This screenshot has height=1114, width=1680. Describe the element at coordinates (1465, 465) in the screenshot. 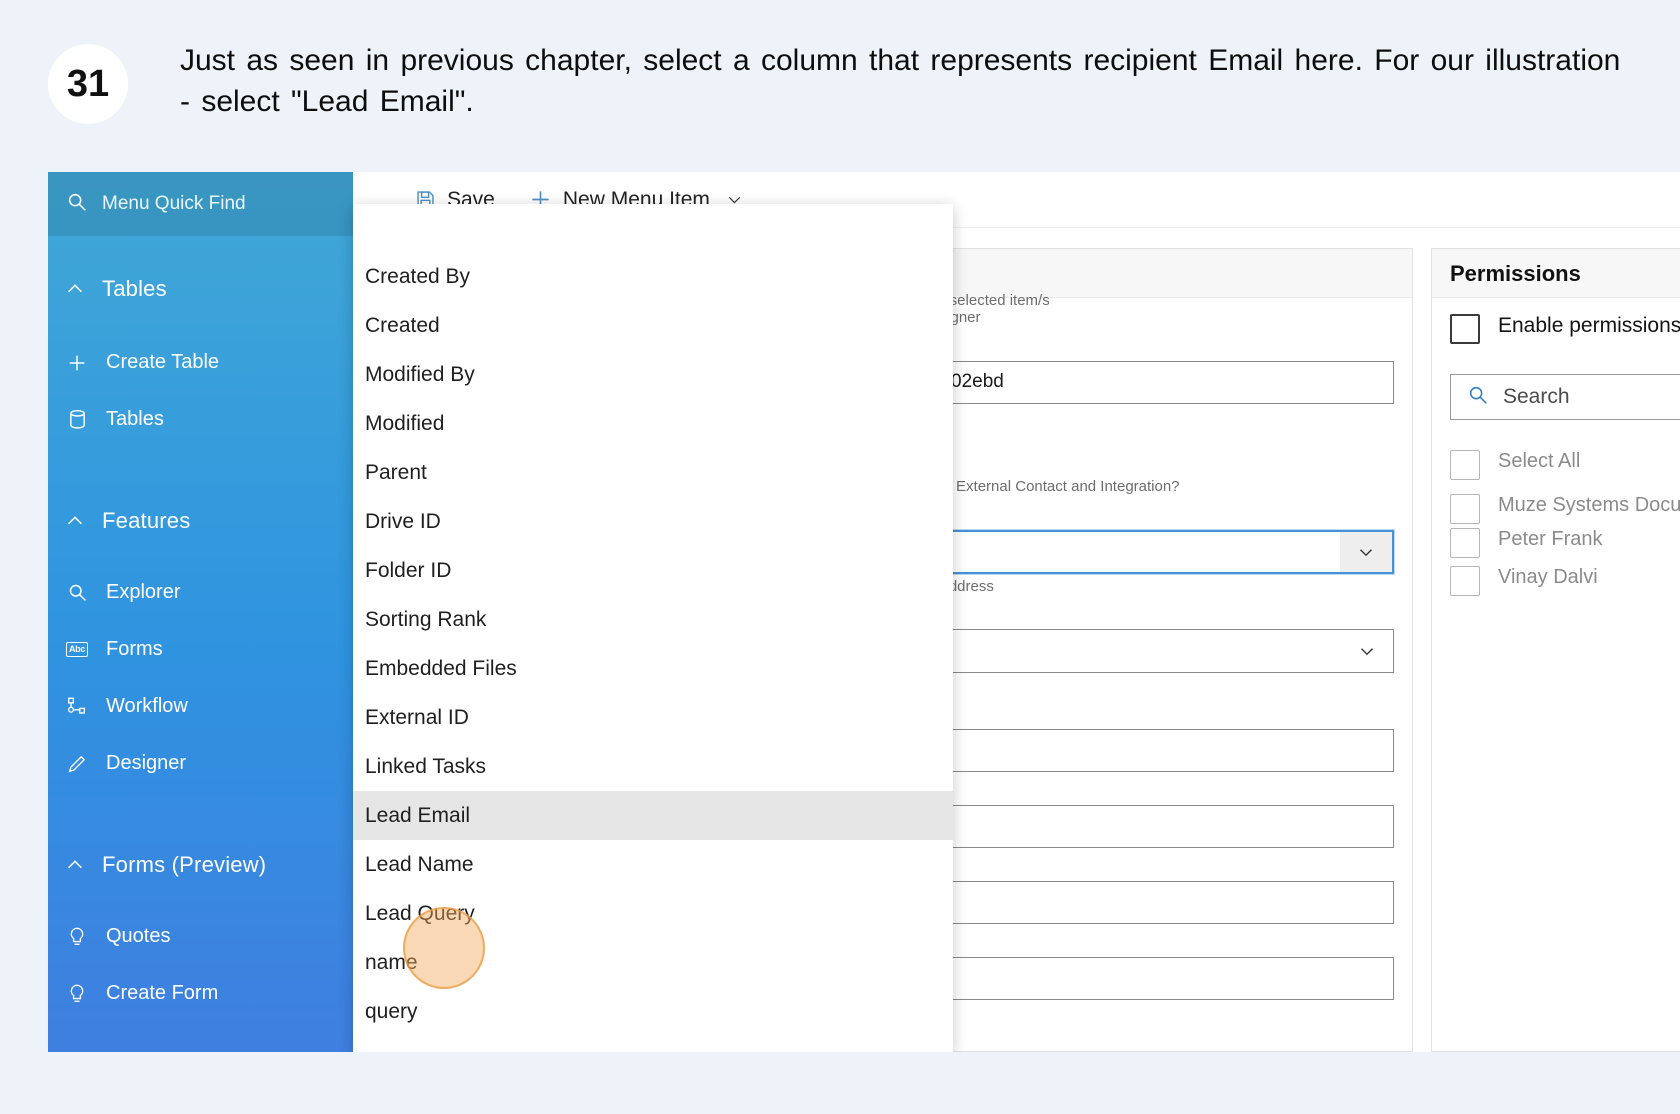

I see `select-all-checkbox` at that location.